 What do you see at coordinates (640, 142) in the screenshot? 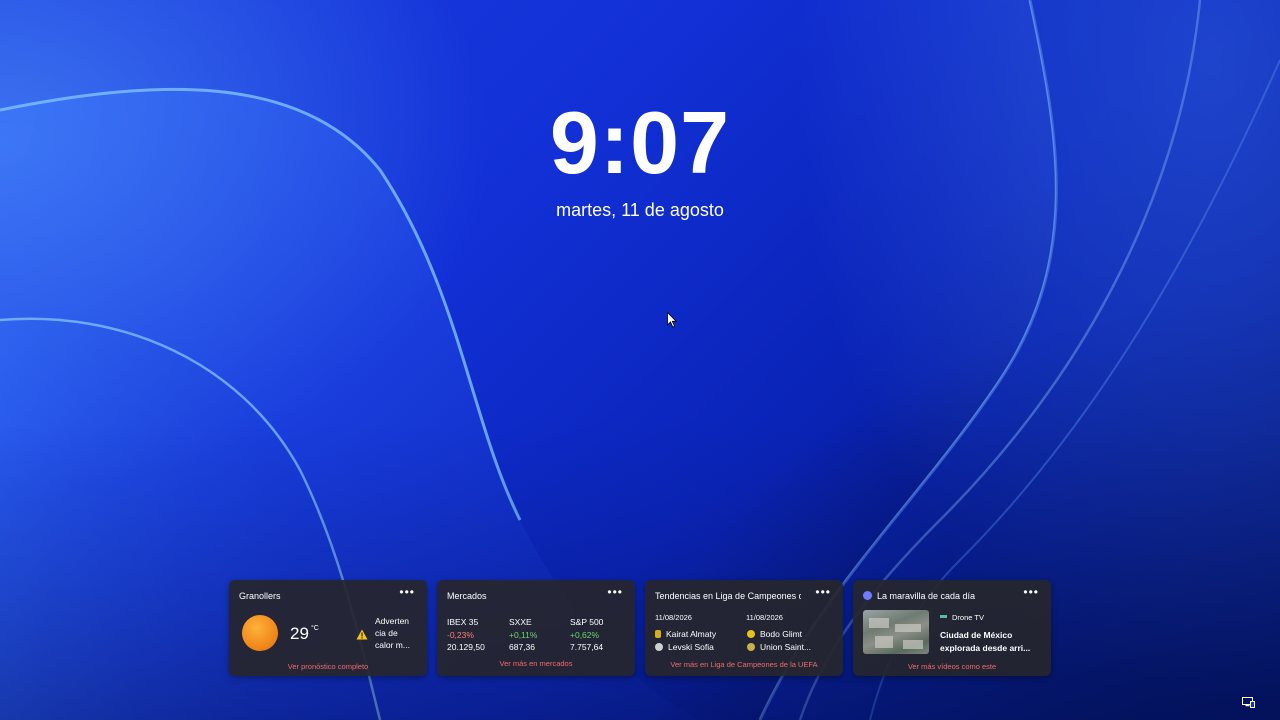
I see `lockscreen-clock: 9:07` at bounding box center [640, 142].